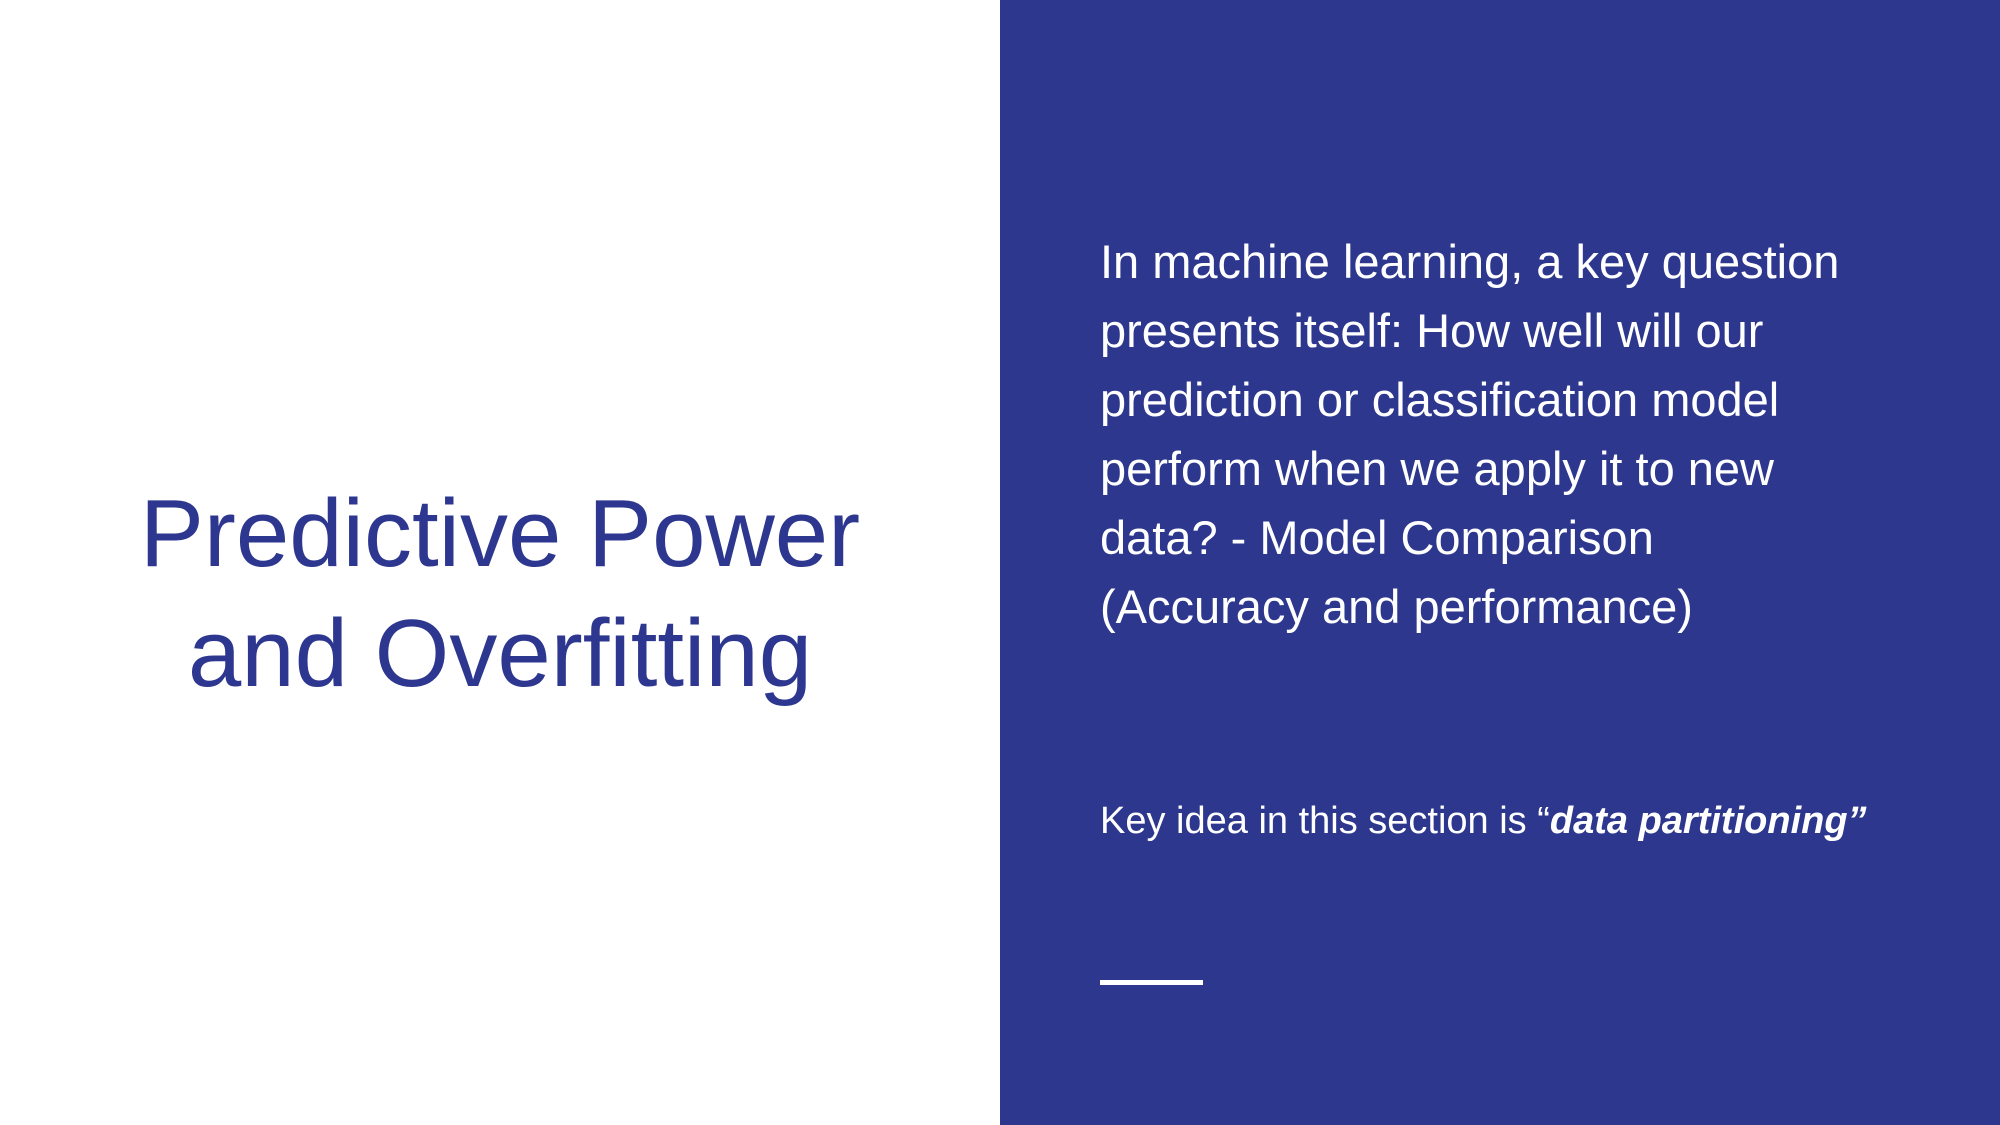  What do you see at coordinates (1396, 606) in the screenshot?
I see `body-line-6: (Accuracy and performance)` at bounding box center [1396, 606].